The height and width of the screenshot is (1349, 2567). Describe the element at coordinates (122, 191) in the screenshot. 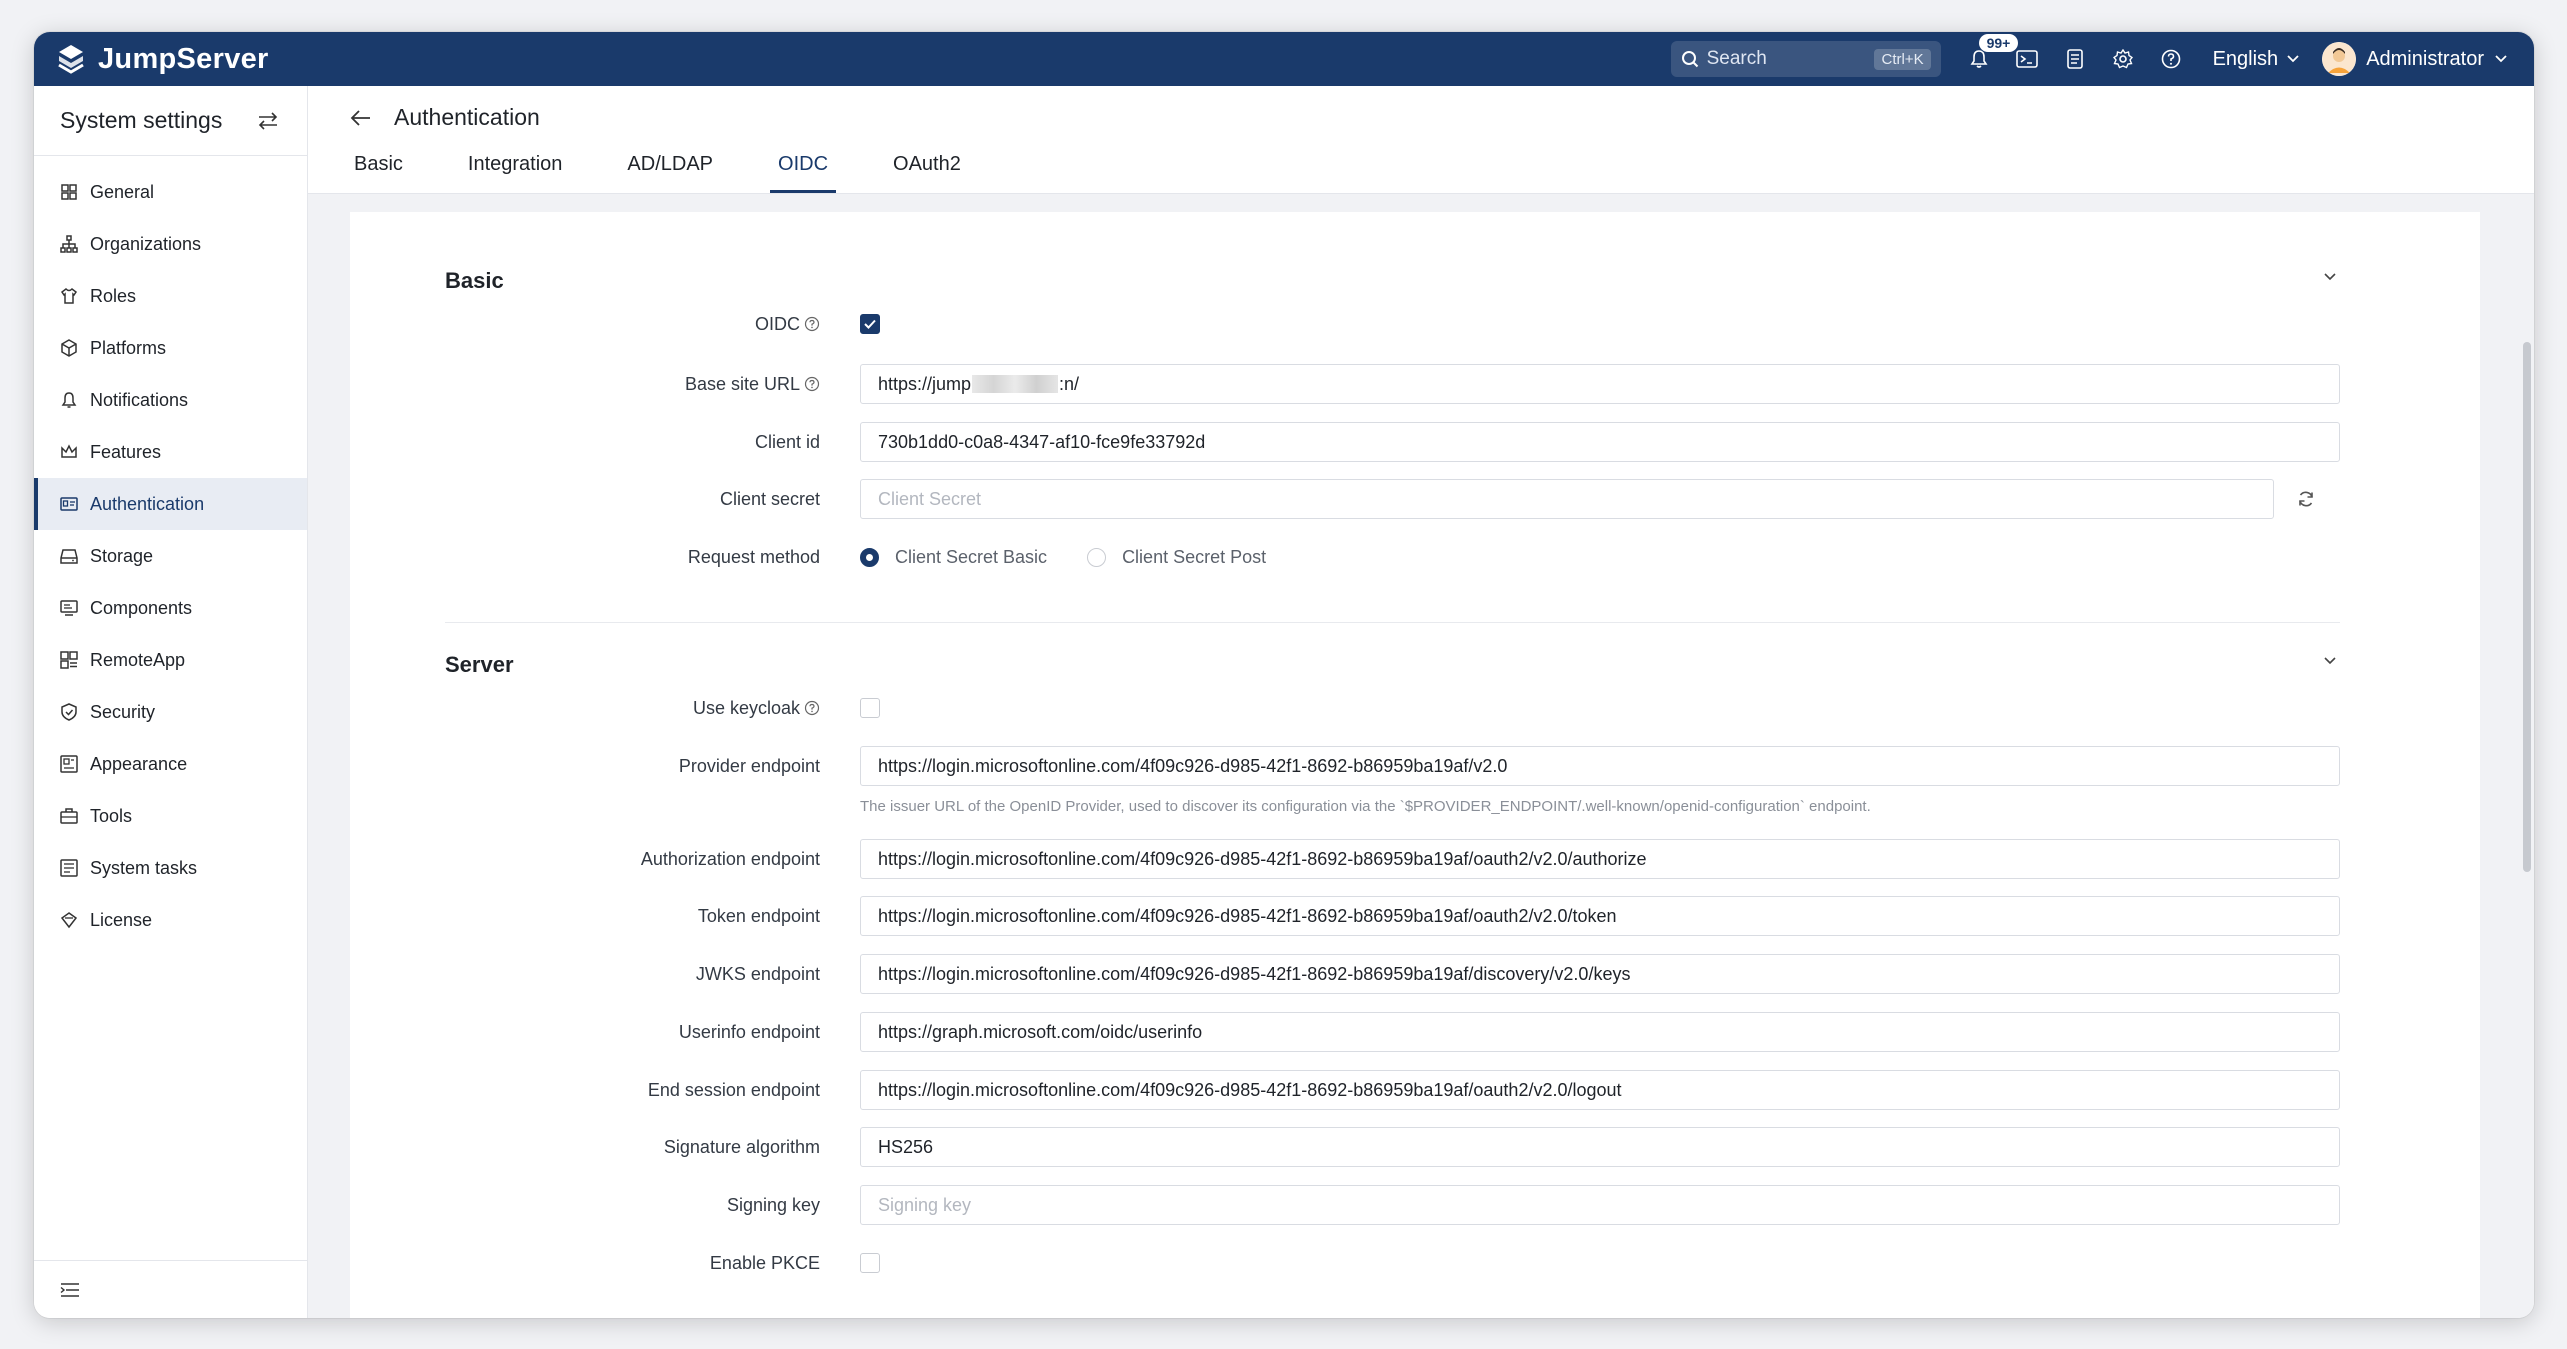

I see `sidebar-item-label: General` at that location.